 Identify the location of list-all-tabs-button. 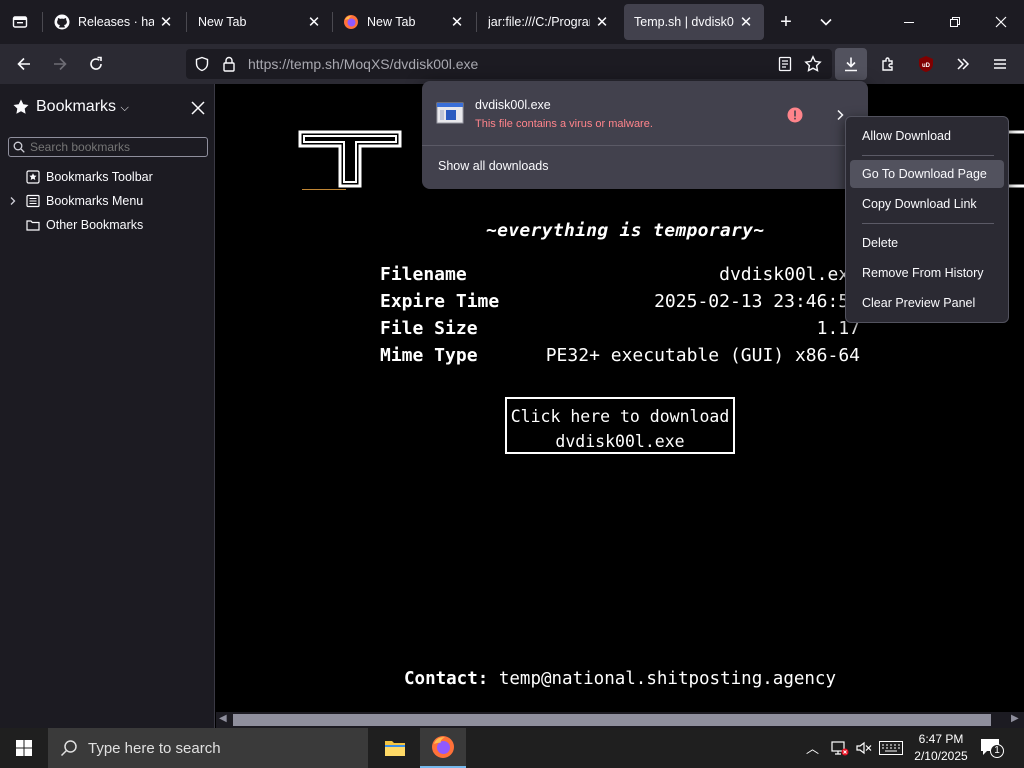
(826, 22).